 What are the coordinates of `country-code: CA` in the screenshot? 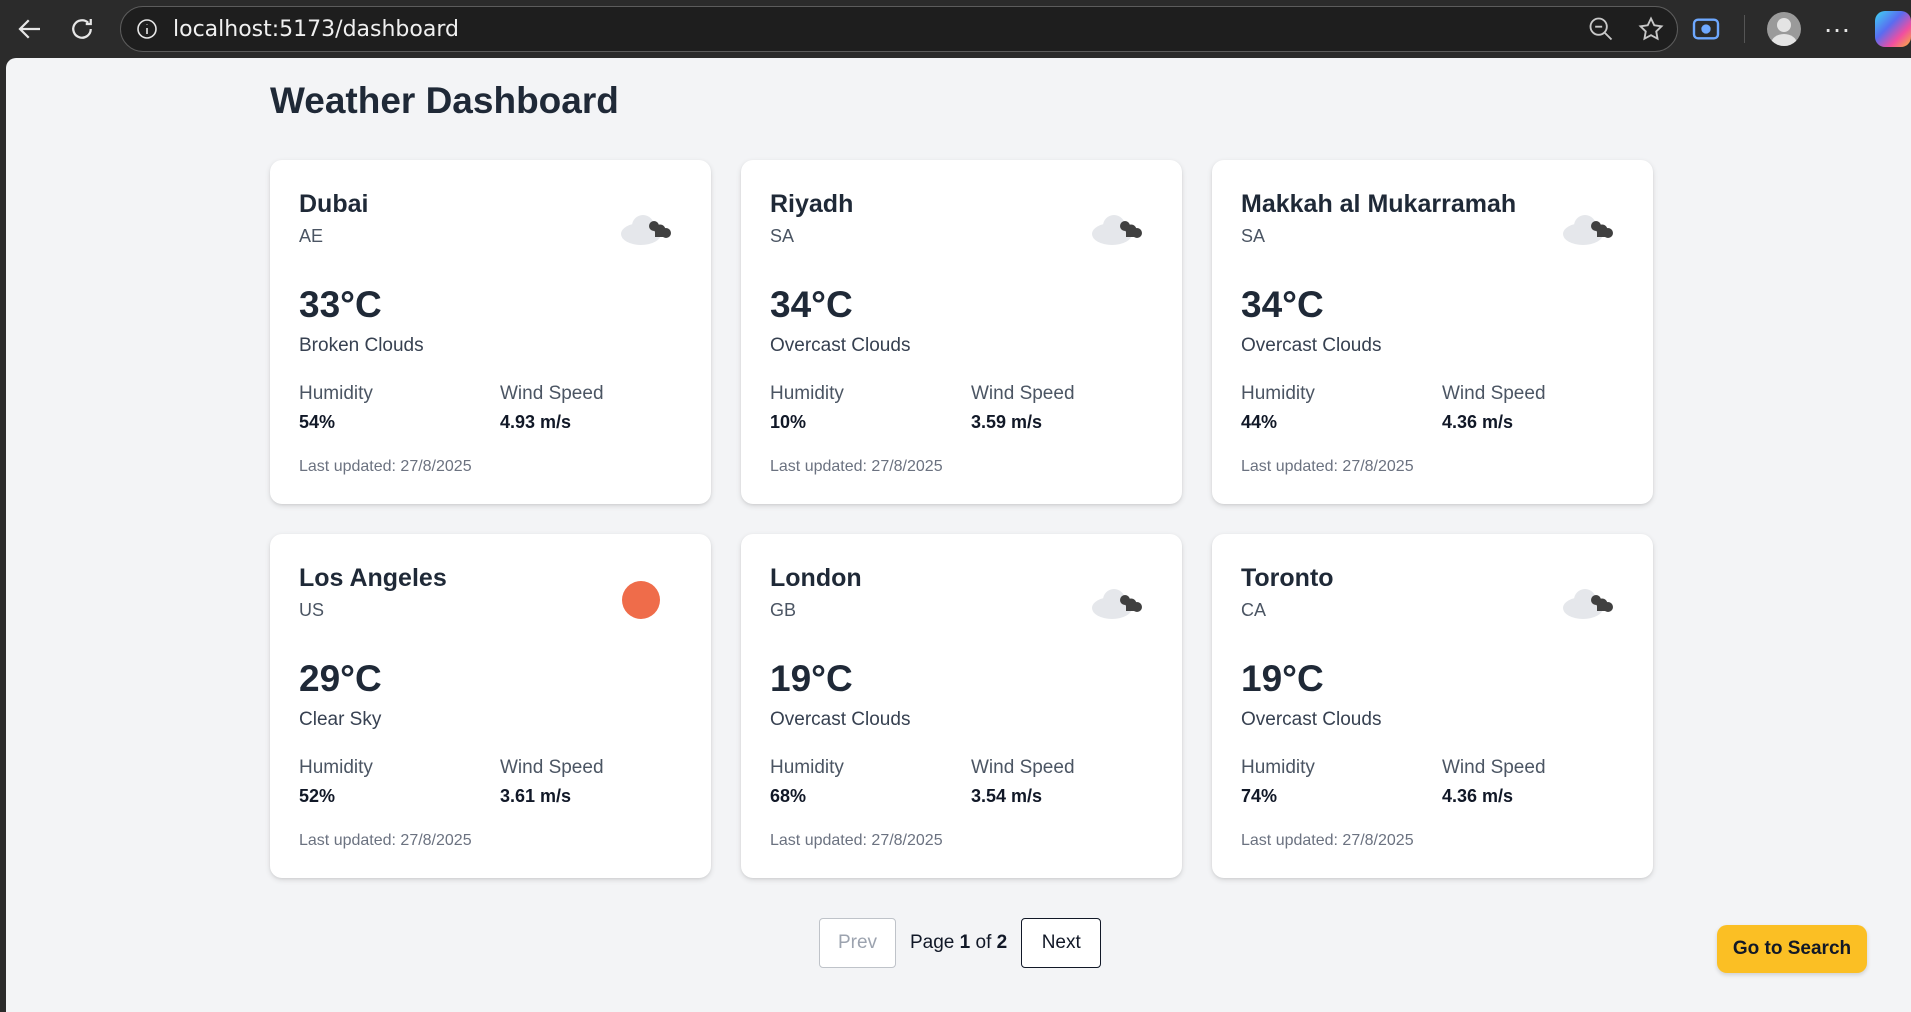 It's located at (1254, 610).